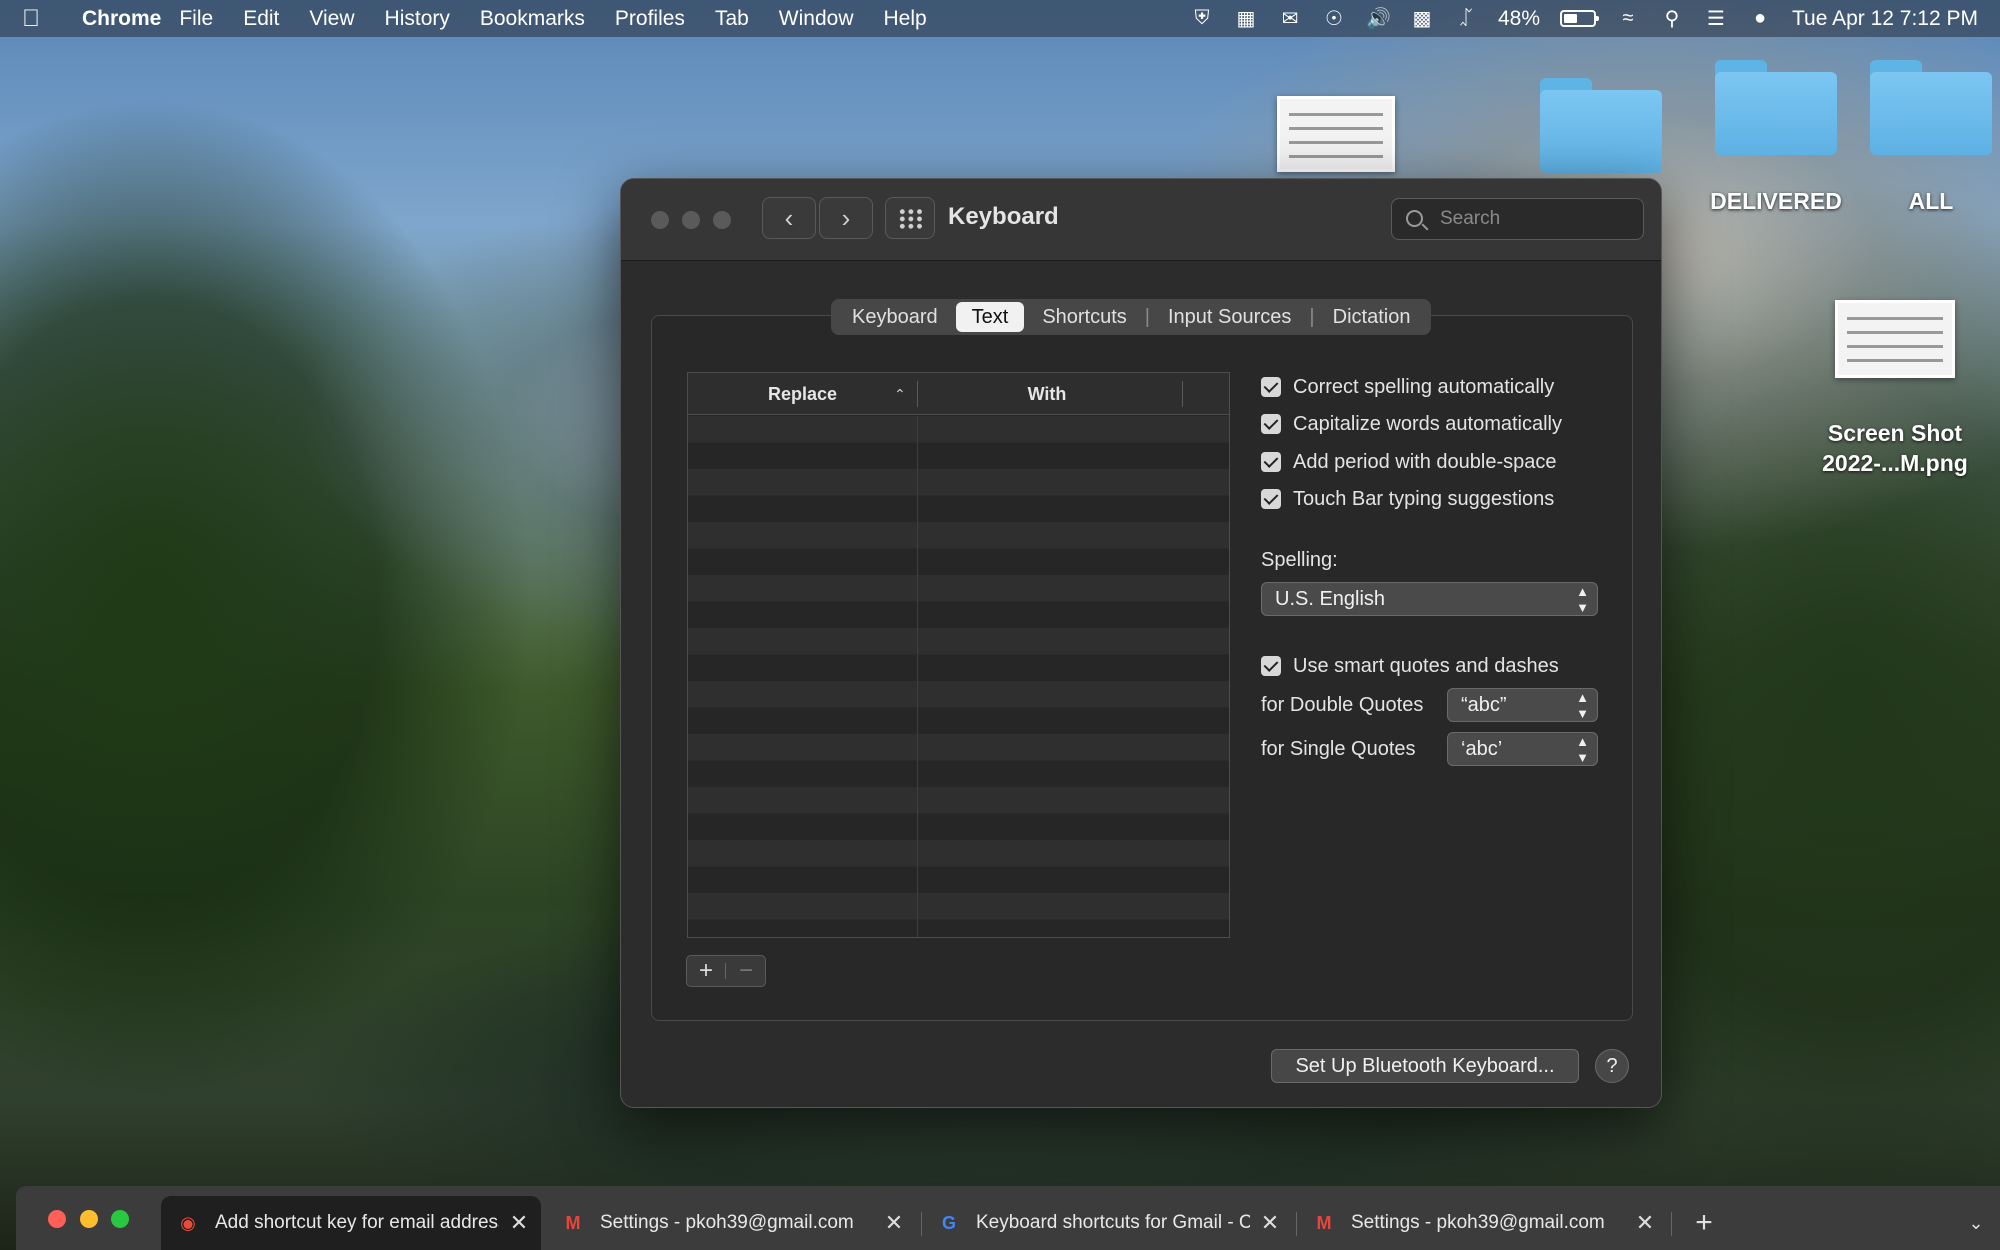  Describe the element at coordinates (1517, 219) in the screenshot. I see `search-input: Search` at that location.